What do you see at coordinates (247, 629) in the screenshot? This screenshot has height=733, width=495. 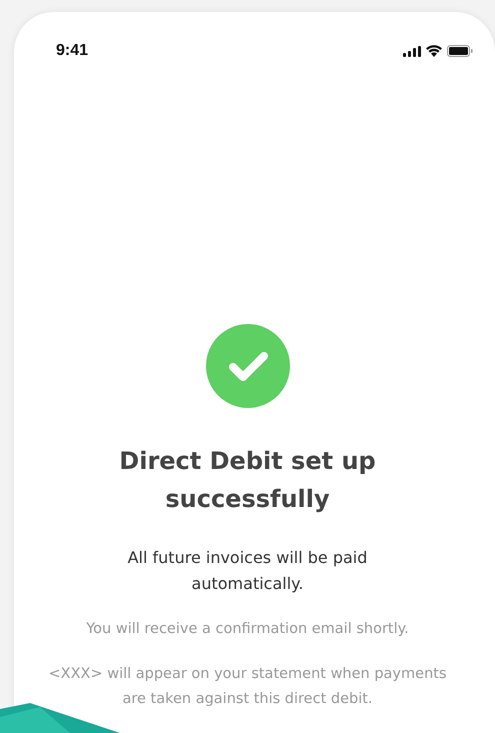 I see `info-text: You will receive a confirmation email shortly.` at bounding box center [247, 629].